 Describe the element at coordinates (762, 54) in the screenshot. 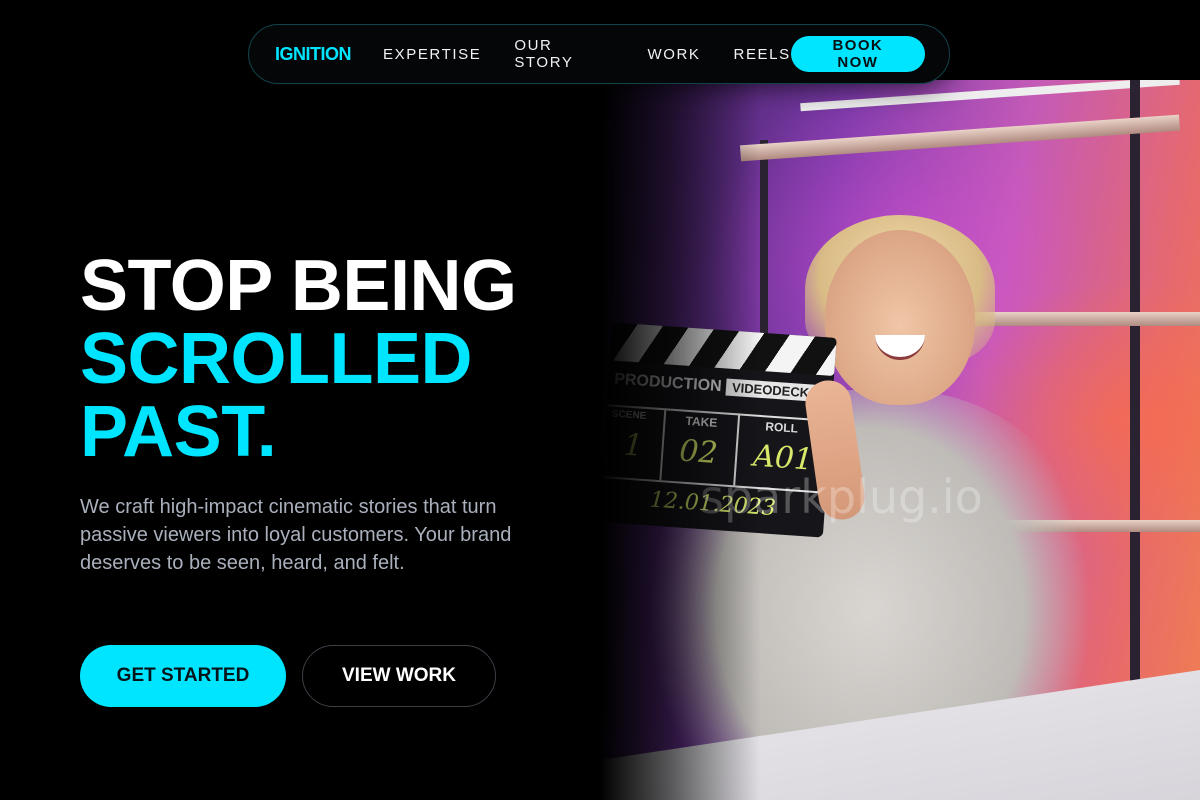

I see `nav-link-reels: REELS` at that location.